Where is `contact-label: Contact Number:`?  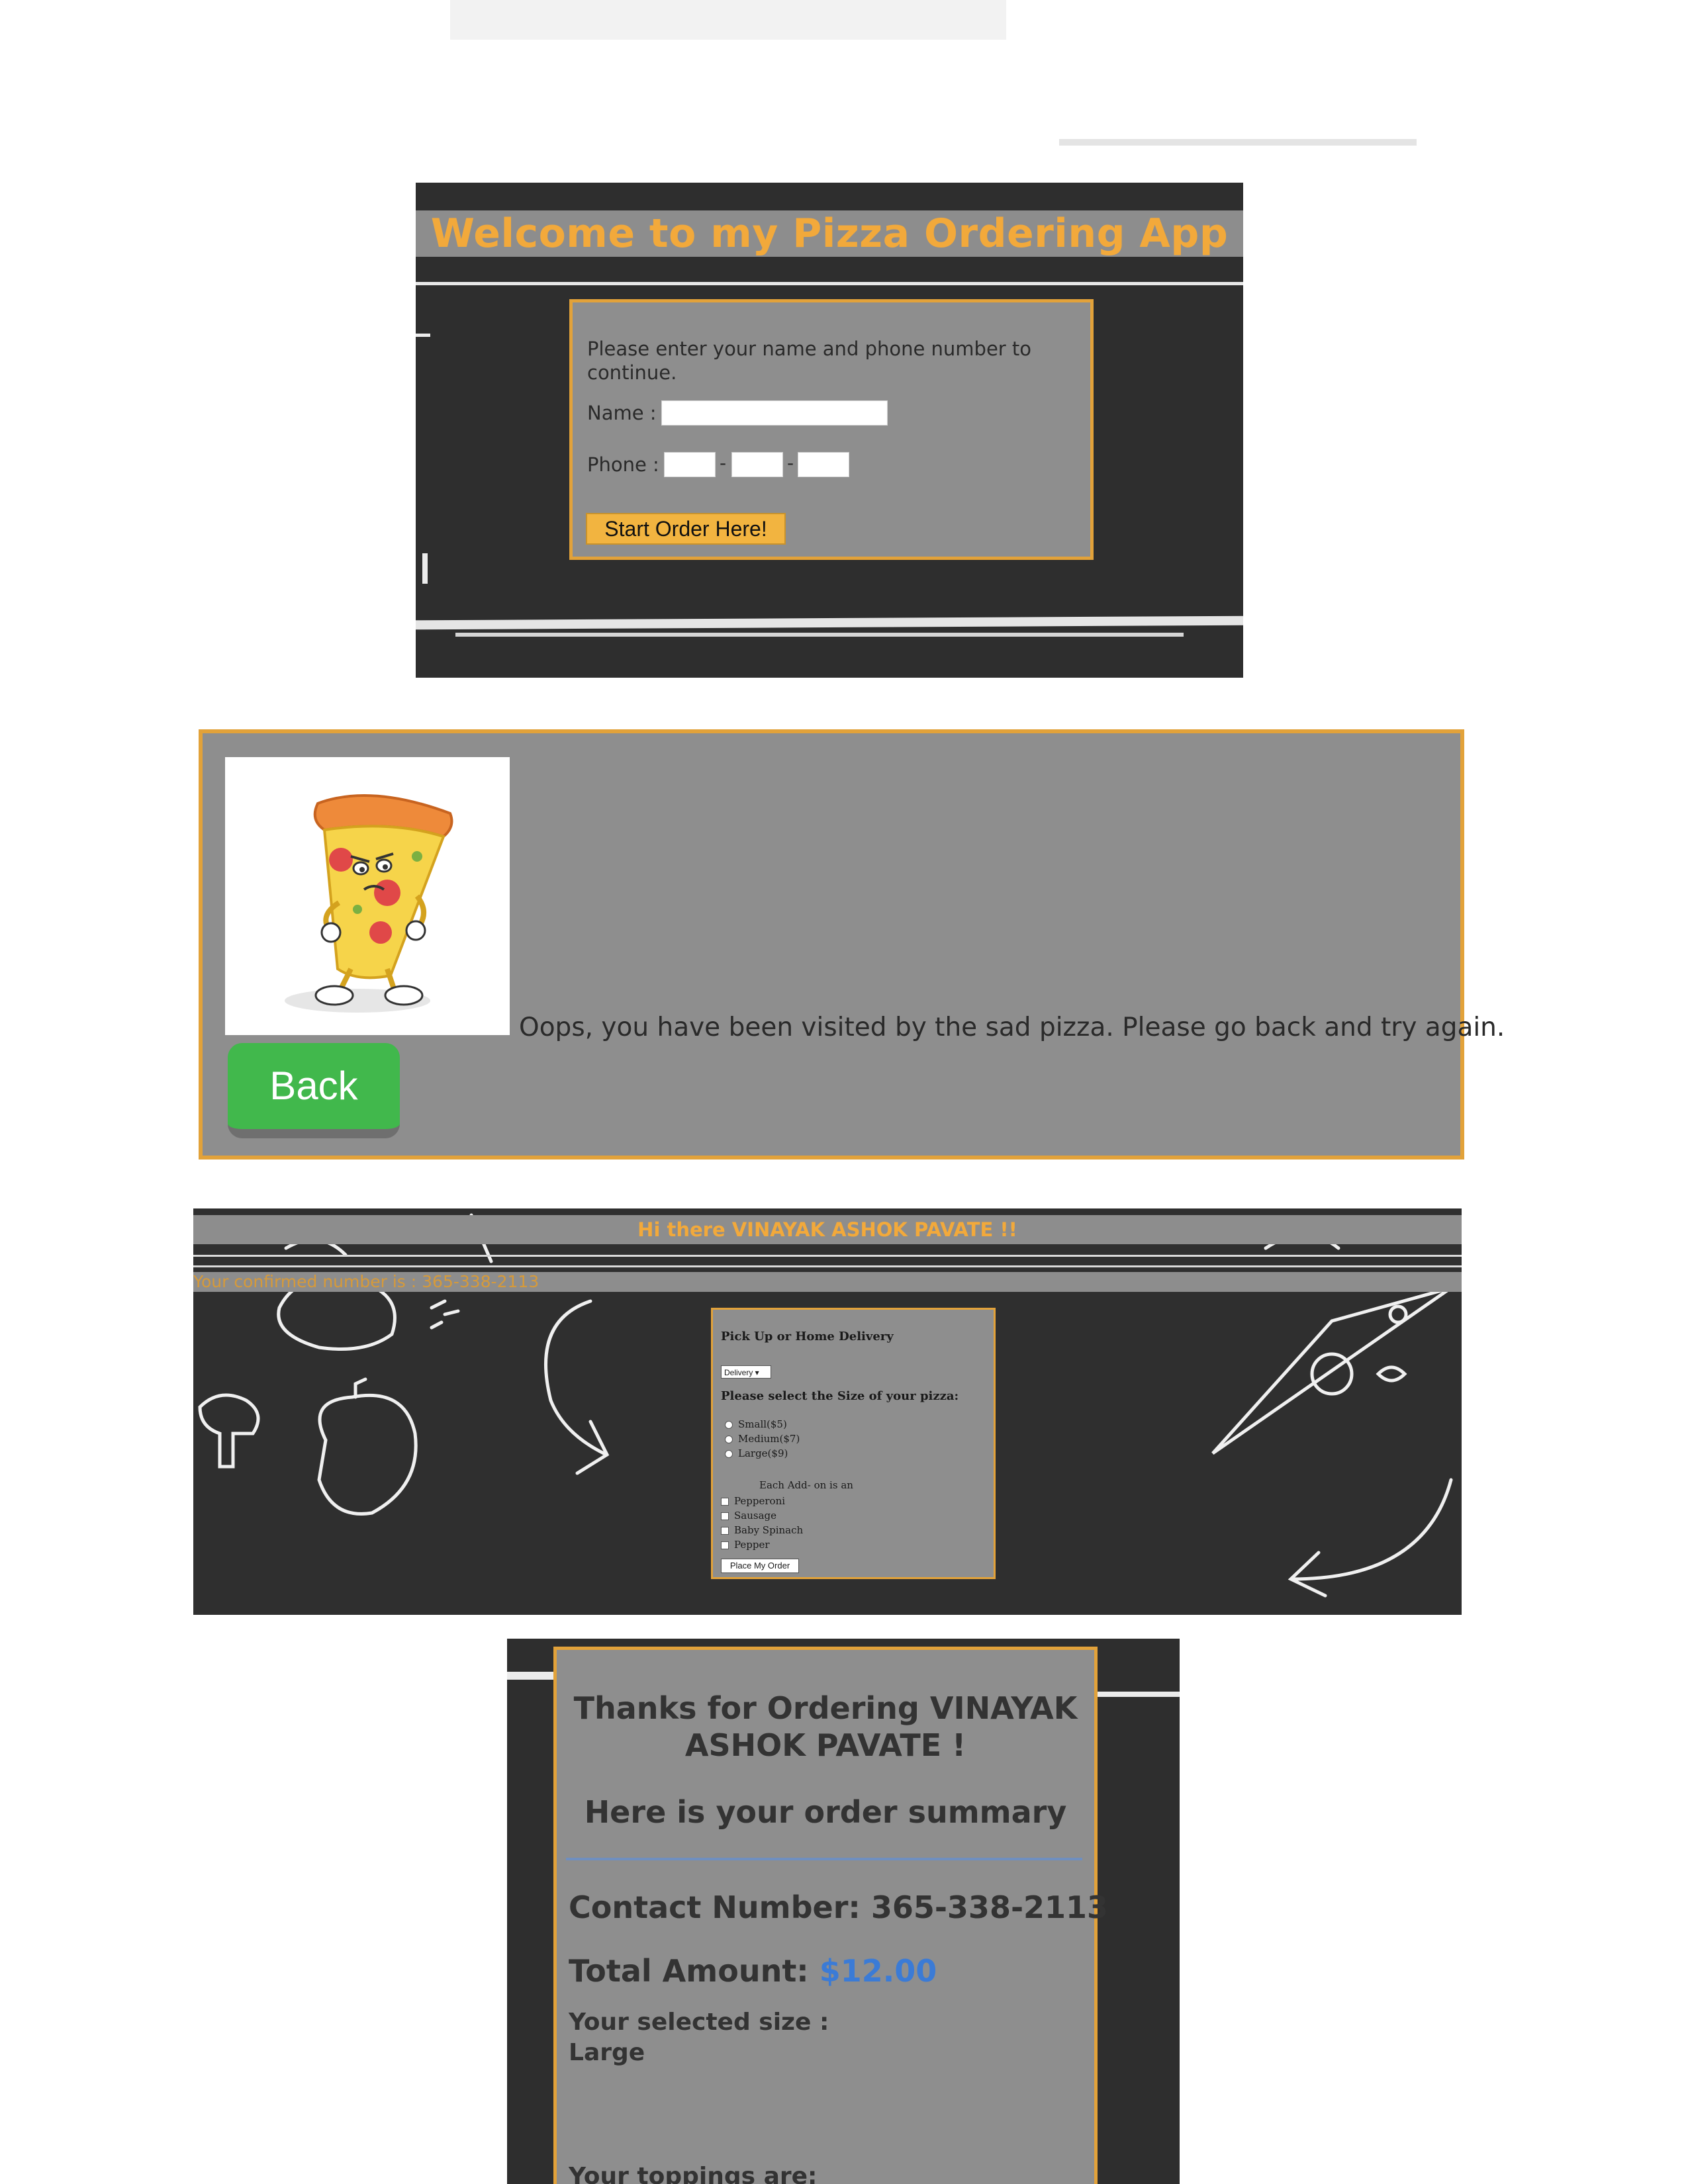
contact-label: Contact Number: is located at coordinates (715, 1907).